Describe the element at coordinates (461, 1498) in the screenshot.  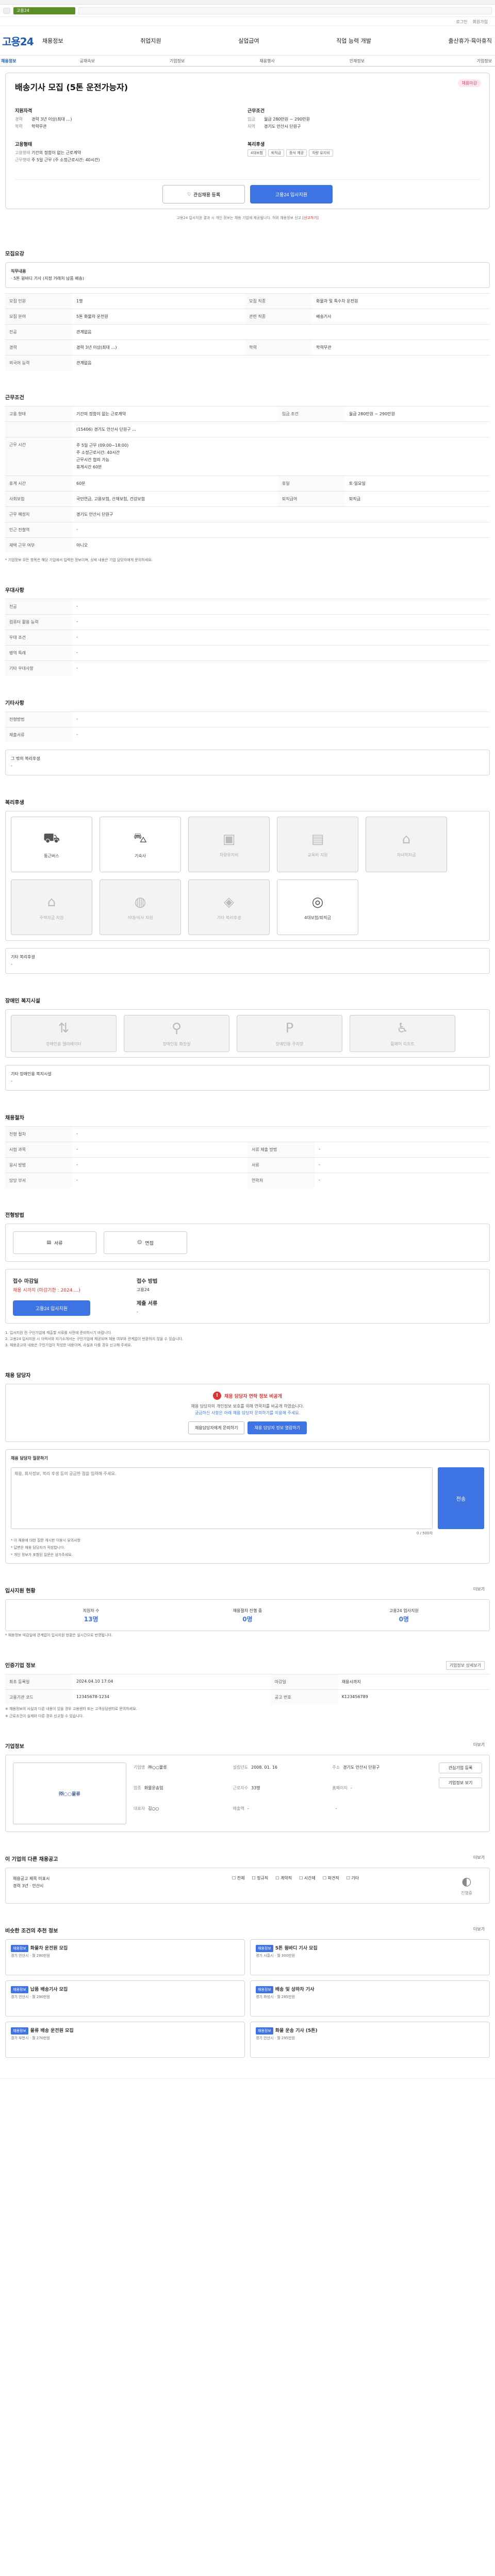
I see `send-button: 전송` at that location.